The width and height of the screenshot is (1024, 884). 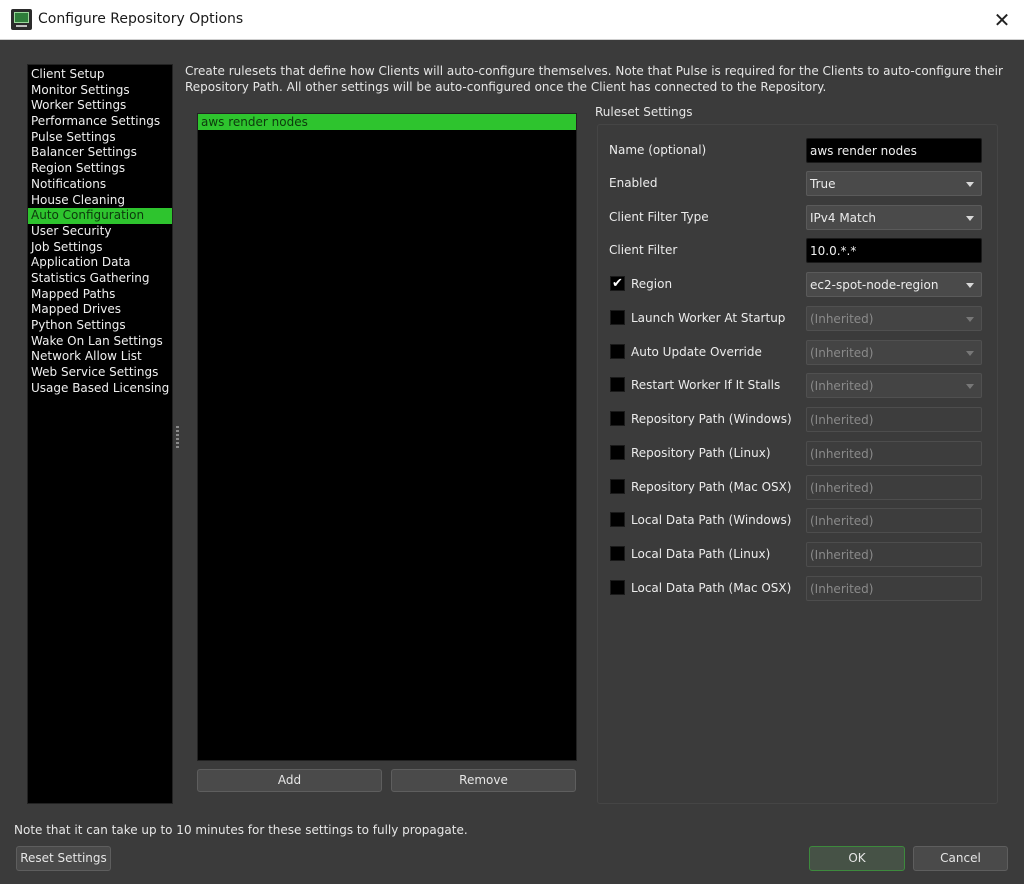 I want to click on repository-path-windows-input: (Inherited), so click(x=894, y=419).